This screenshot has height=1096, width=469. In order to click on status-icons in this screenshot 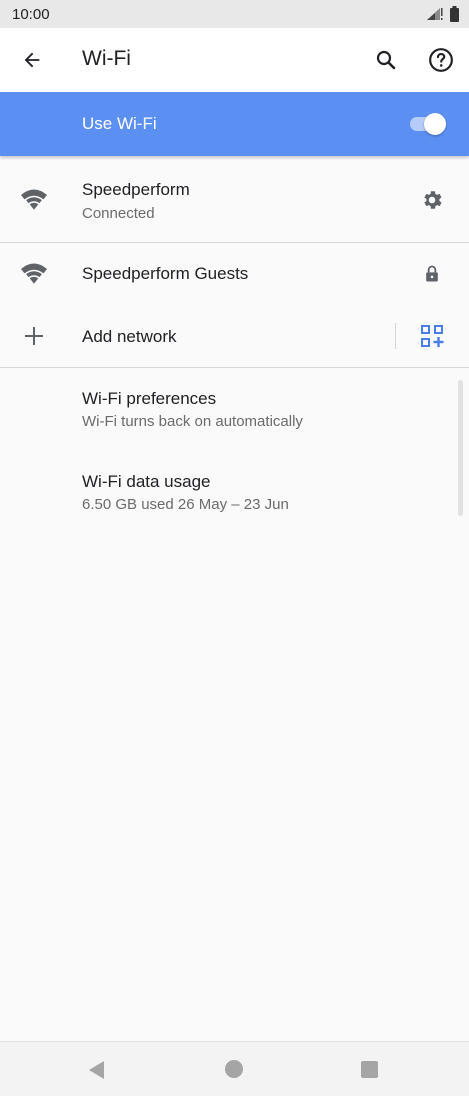, I will do `click(442, 14)`.